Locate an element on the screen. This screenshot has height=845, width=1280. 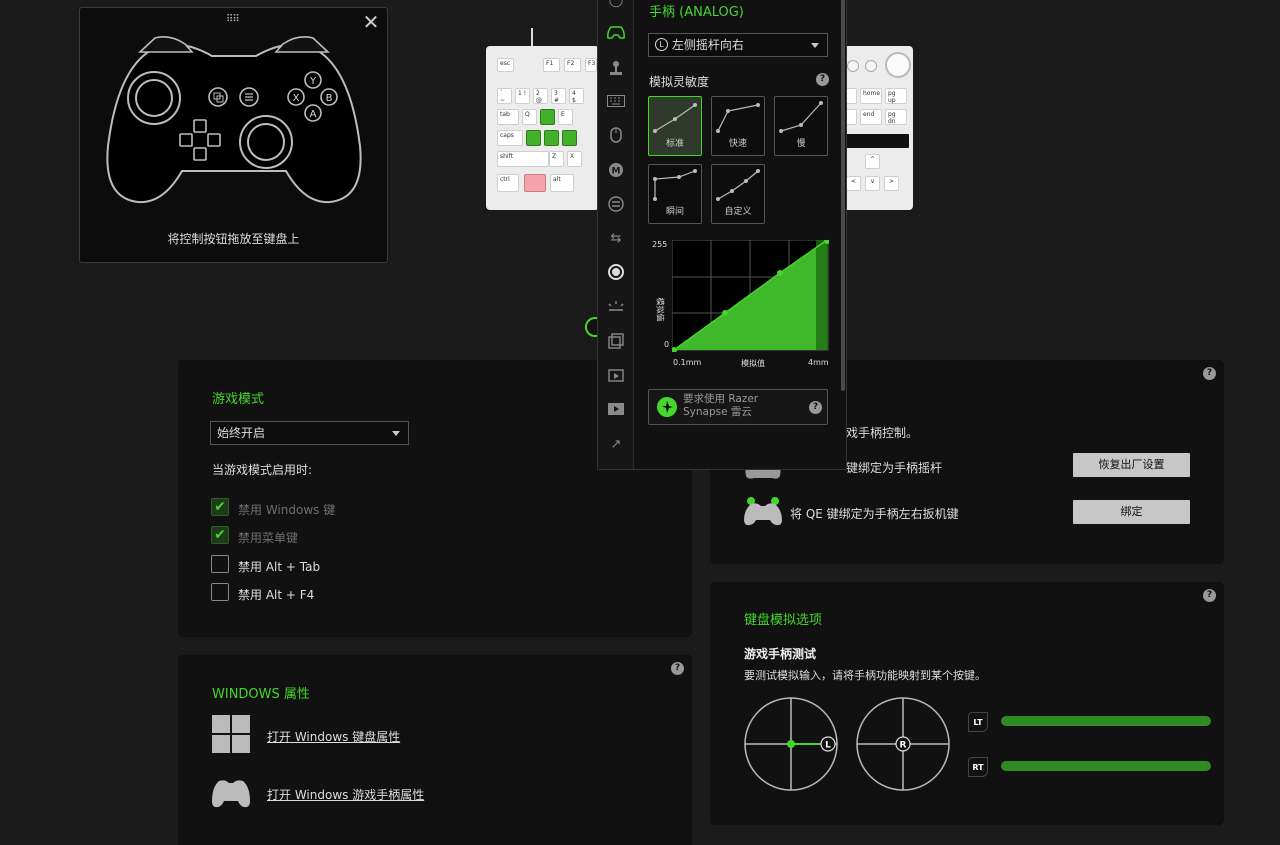
disable-windows-key-checkbox: ✔ is located at coordinates (220, 507).